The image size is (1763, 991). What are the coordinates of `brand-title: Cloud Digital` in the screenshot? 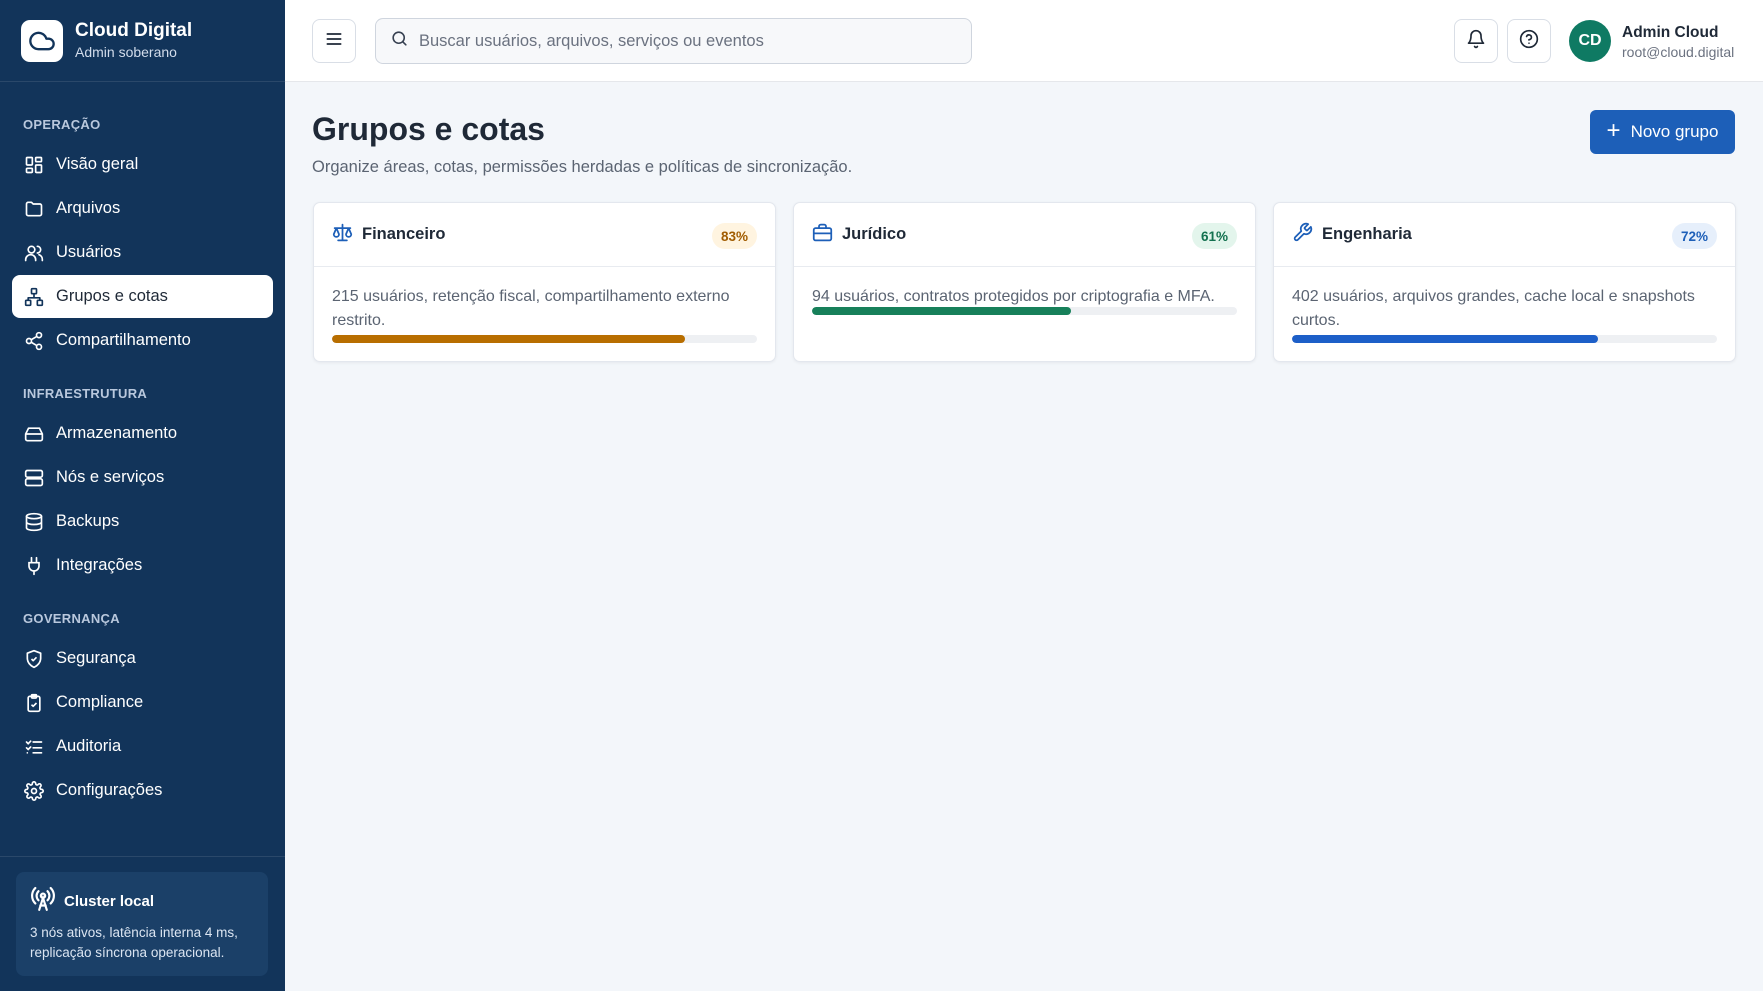 It's located at (134, 30).